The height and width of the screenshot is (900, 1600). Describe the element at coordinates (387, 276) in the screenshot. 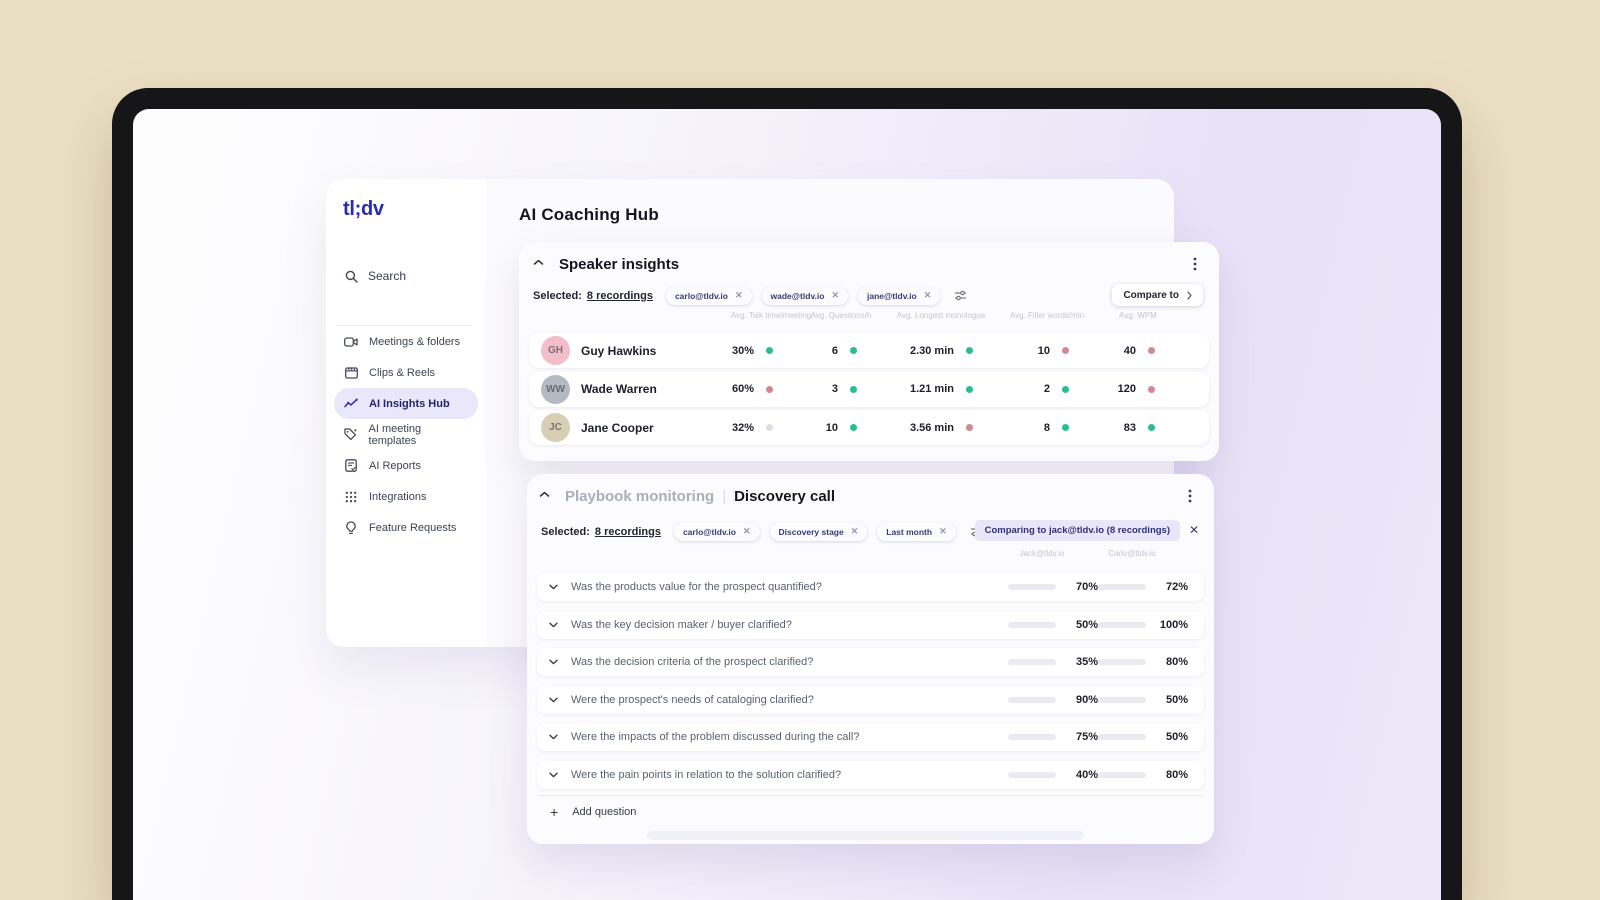

I see `search-label: Search` at that location.